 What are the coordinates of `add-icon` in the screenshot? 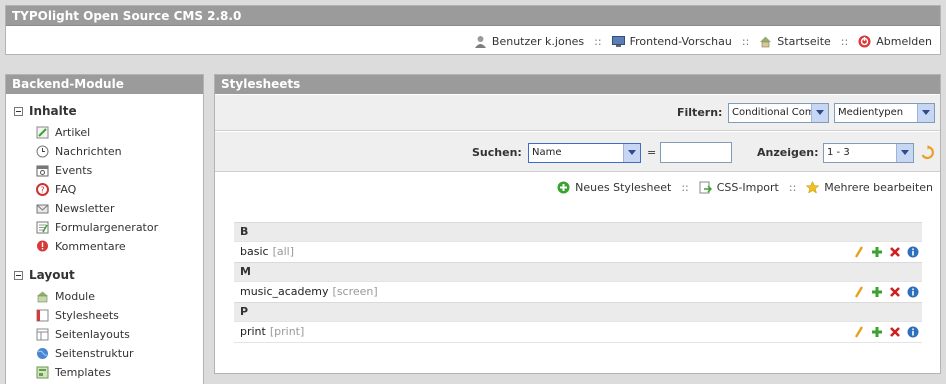 It's located at (563, 187).